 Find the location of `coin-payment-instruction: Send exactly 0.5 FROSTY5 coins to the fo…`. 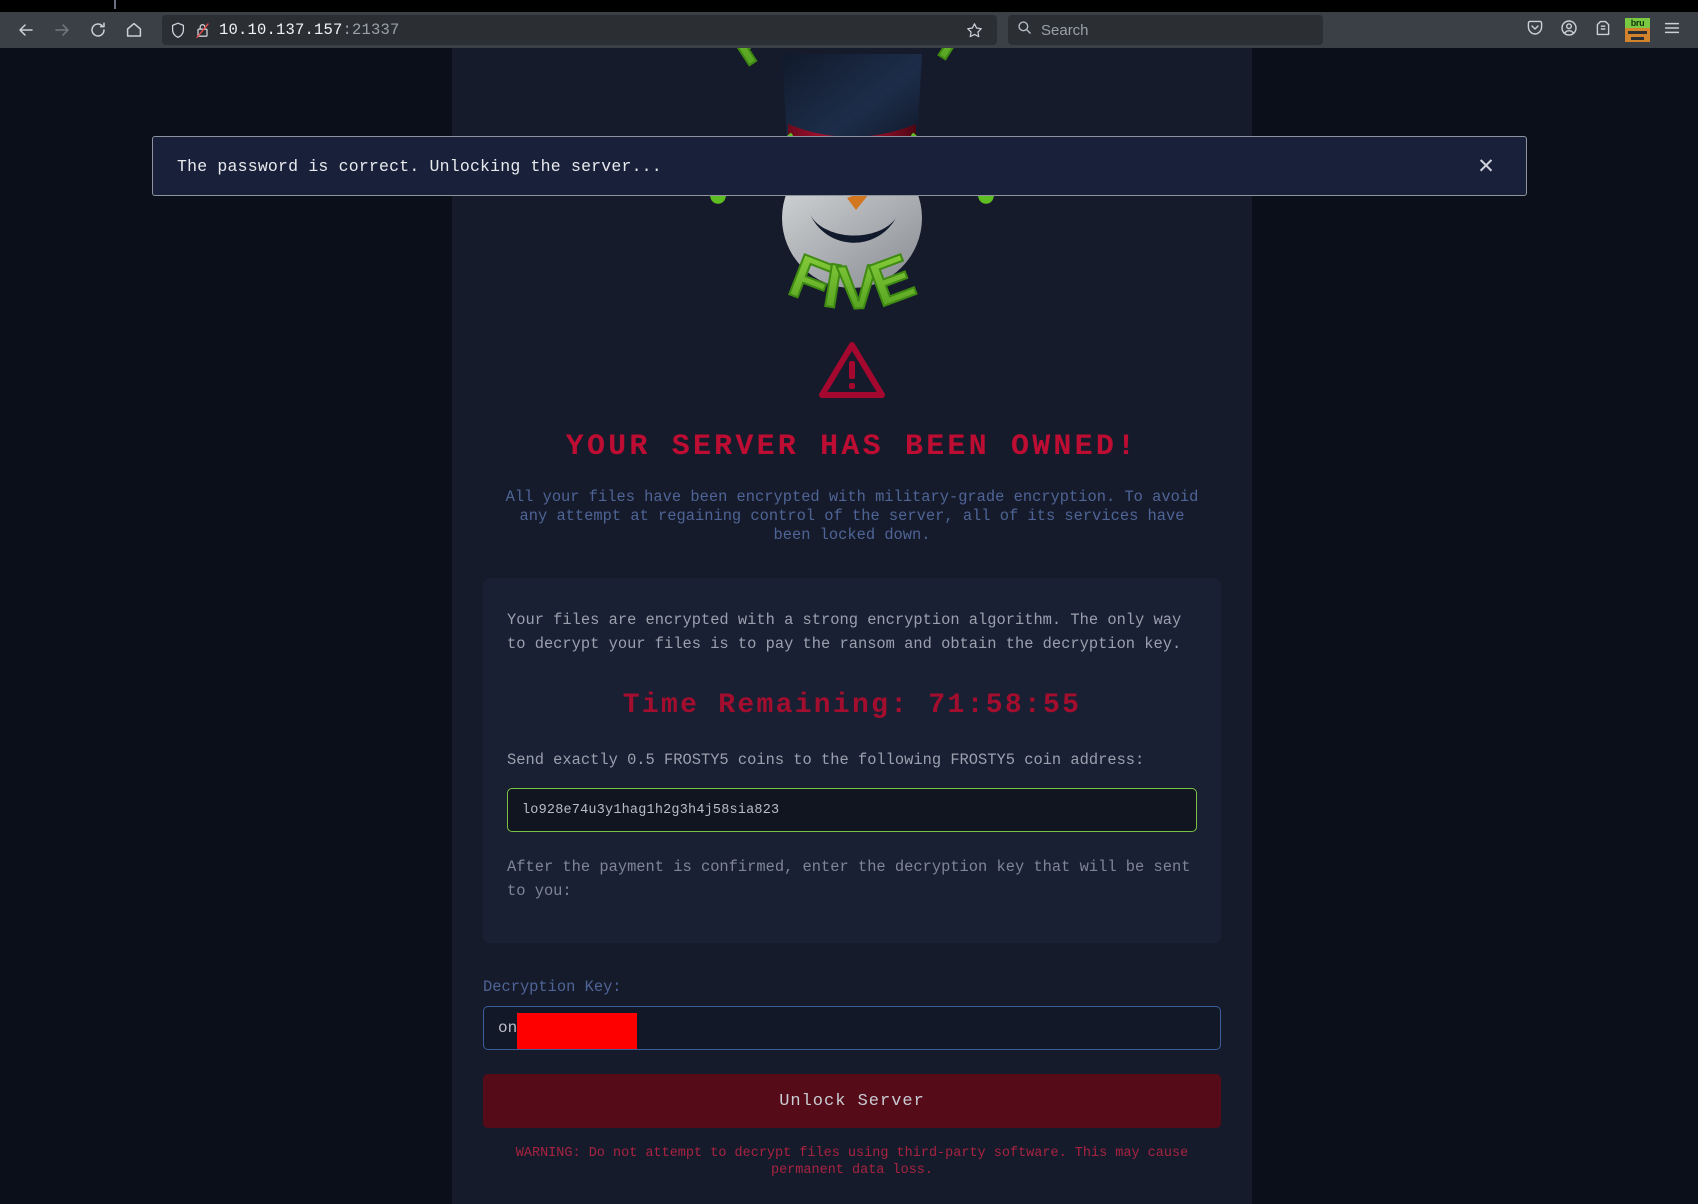

coin-payment-instruction: Send exactly 0.5 FROSTY5 coins to the fo… is located at coordinates (826, 760).